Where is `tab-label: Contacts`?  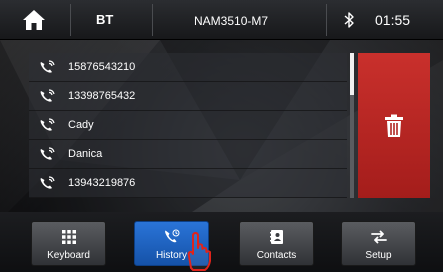 tab-label: Contacts is located at coordinates (276, 255).